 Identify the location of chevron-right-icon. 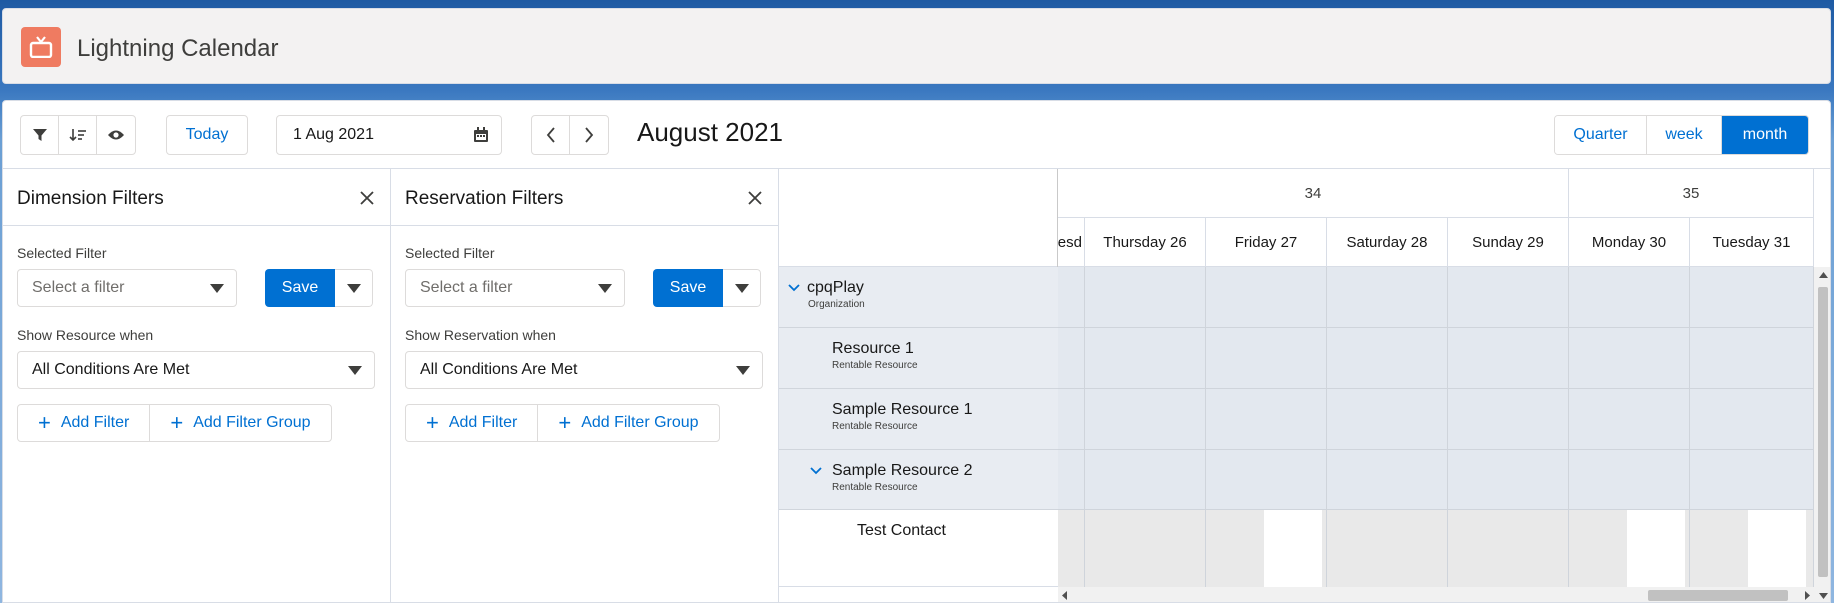
(589, 135).